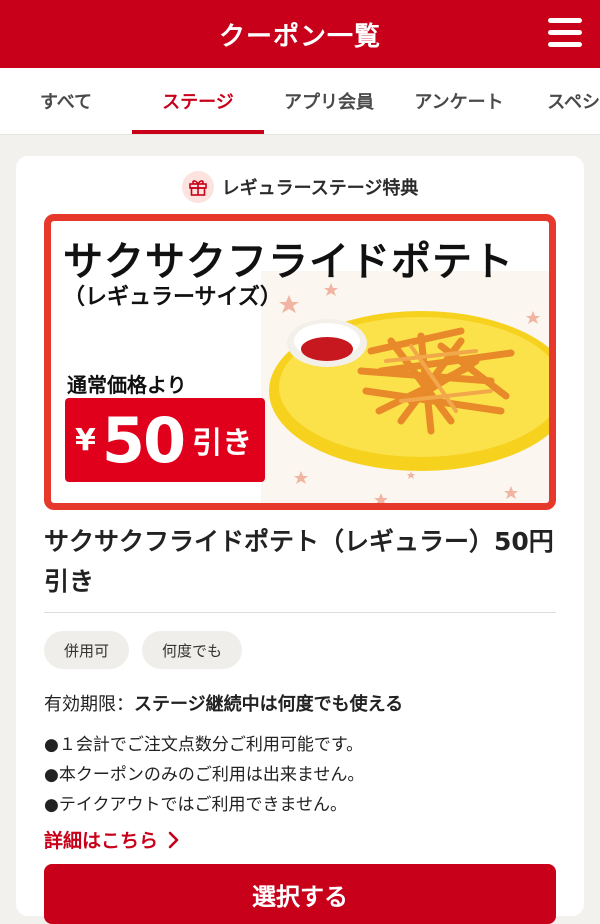 The height and width of the screenshot is (924, 600). I want to click on coupon-title: サクサクフライドポテト（レギュラー）50円引き, so click(299, 561).